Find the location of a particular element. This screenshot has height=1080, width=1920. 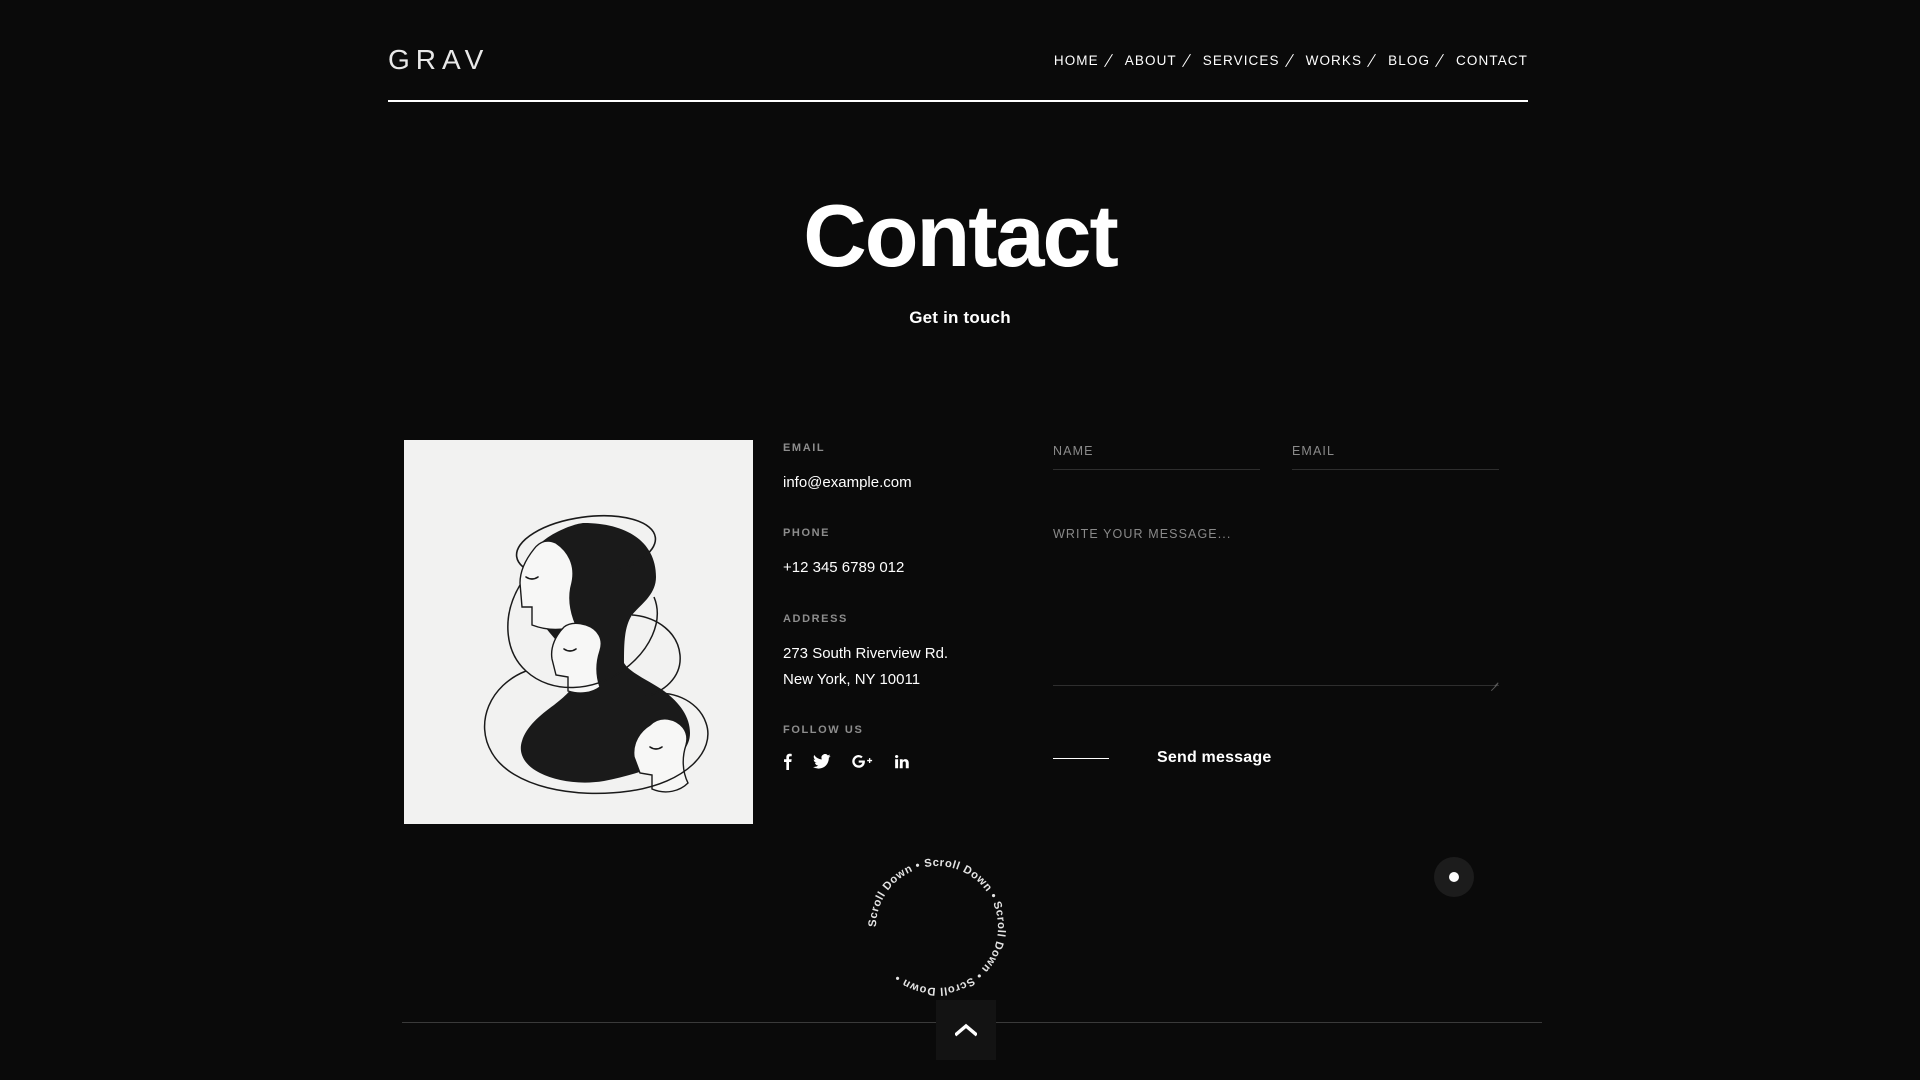

dot-icon is located at coordinates (1454, 877).